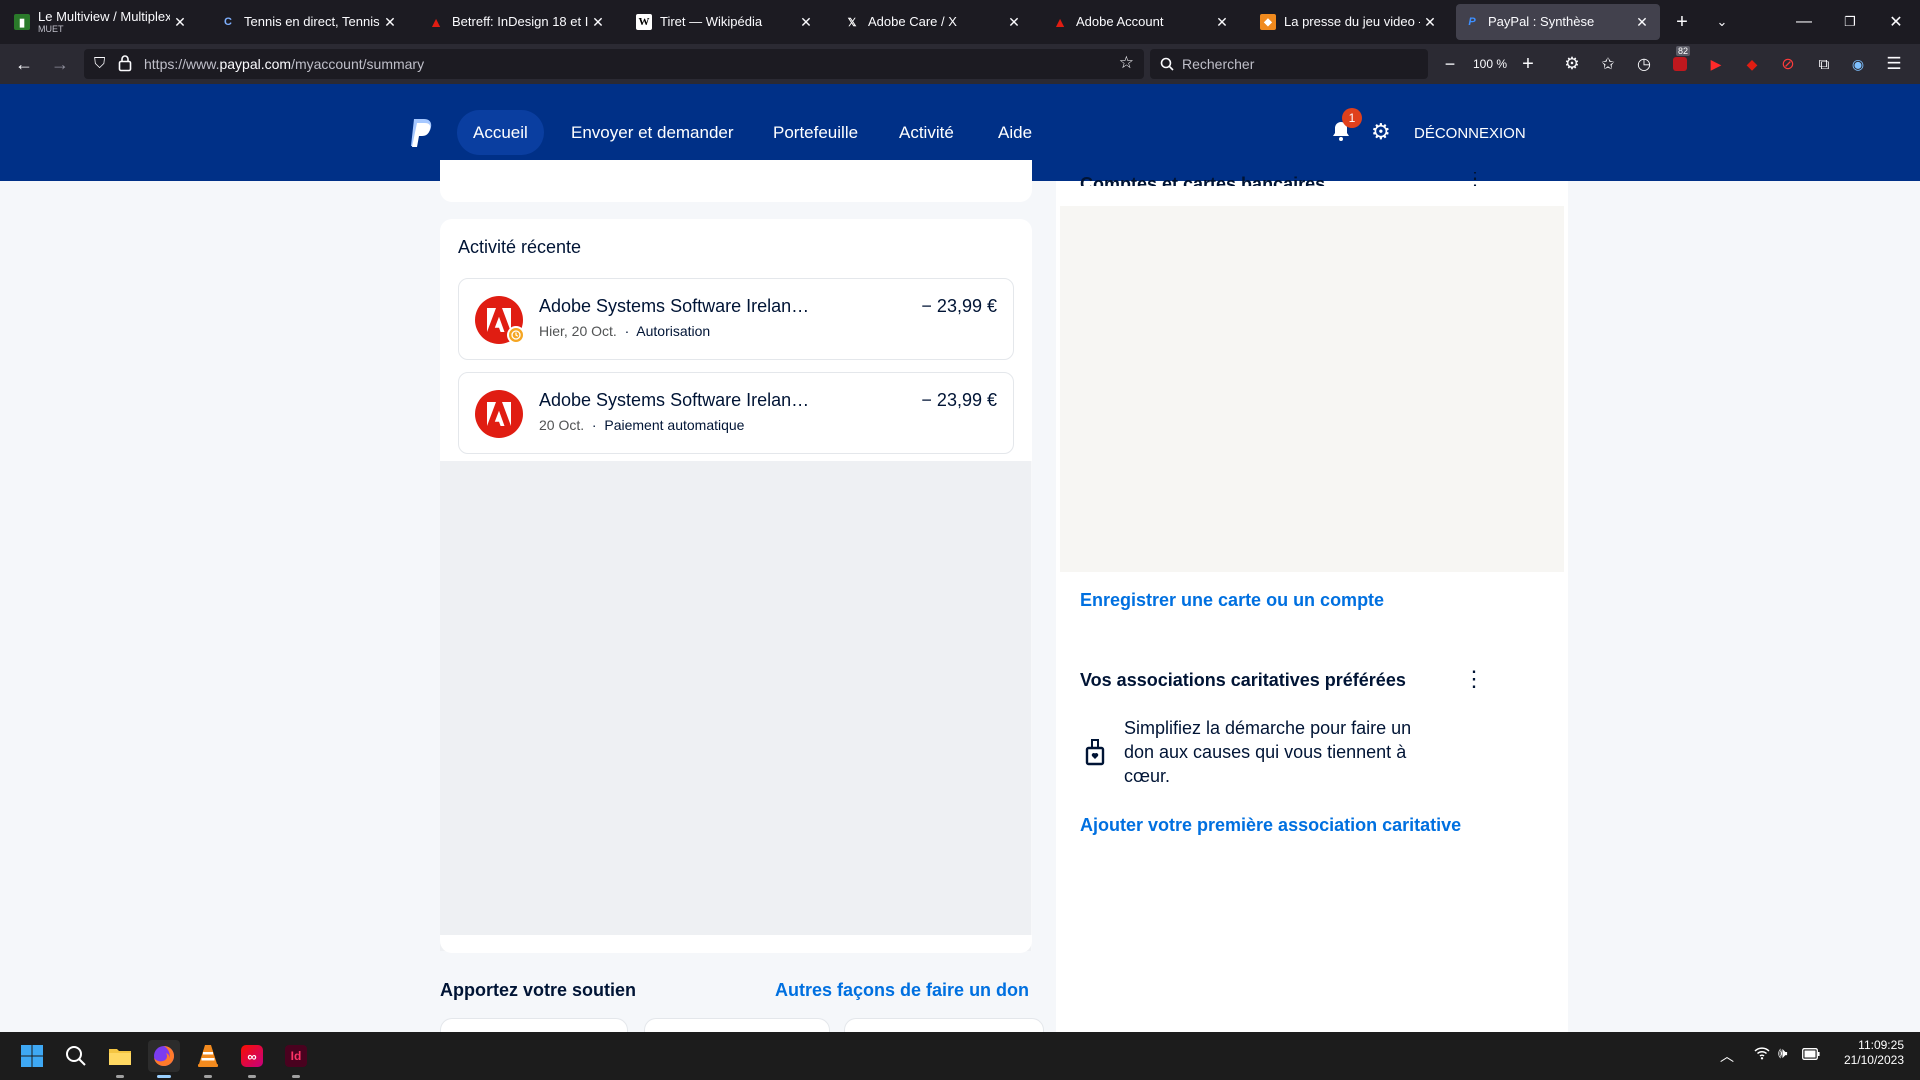 This screenshot has width=1920, height=1080. I want to click on notification-bell-icon: 1, so click(1346, 126).